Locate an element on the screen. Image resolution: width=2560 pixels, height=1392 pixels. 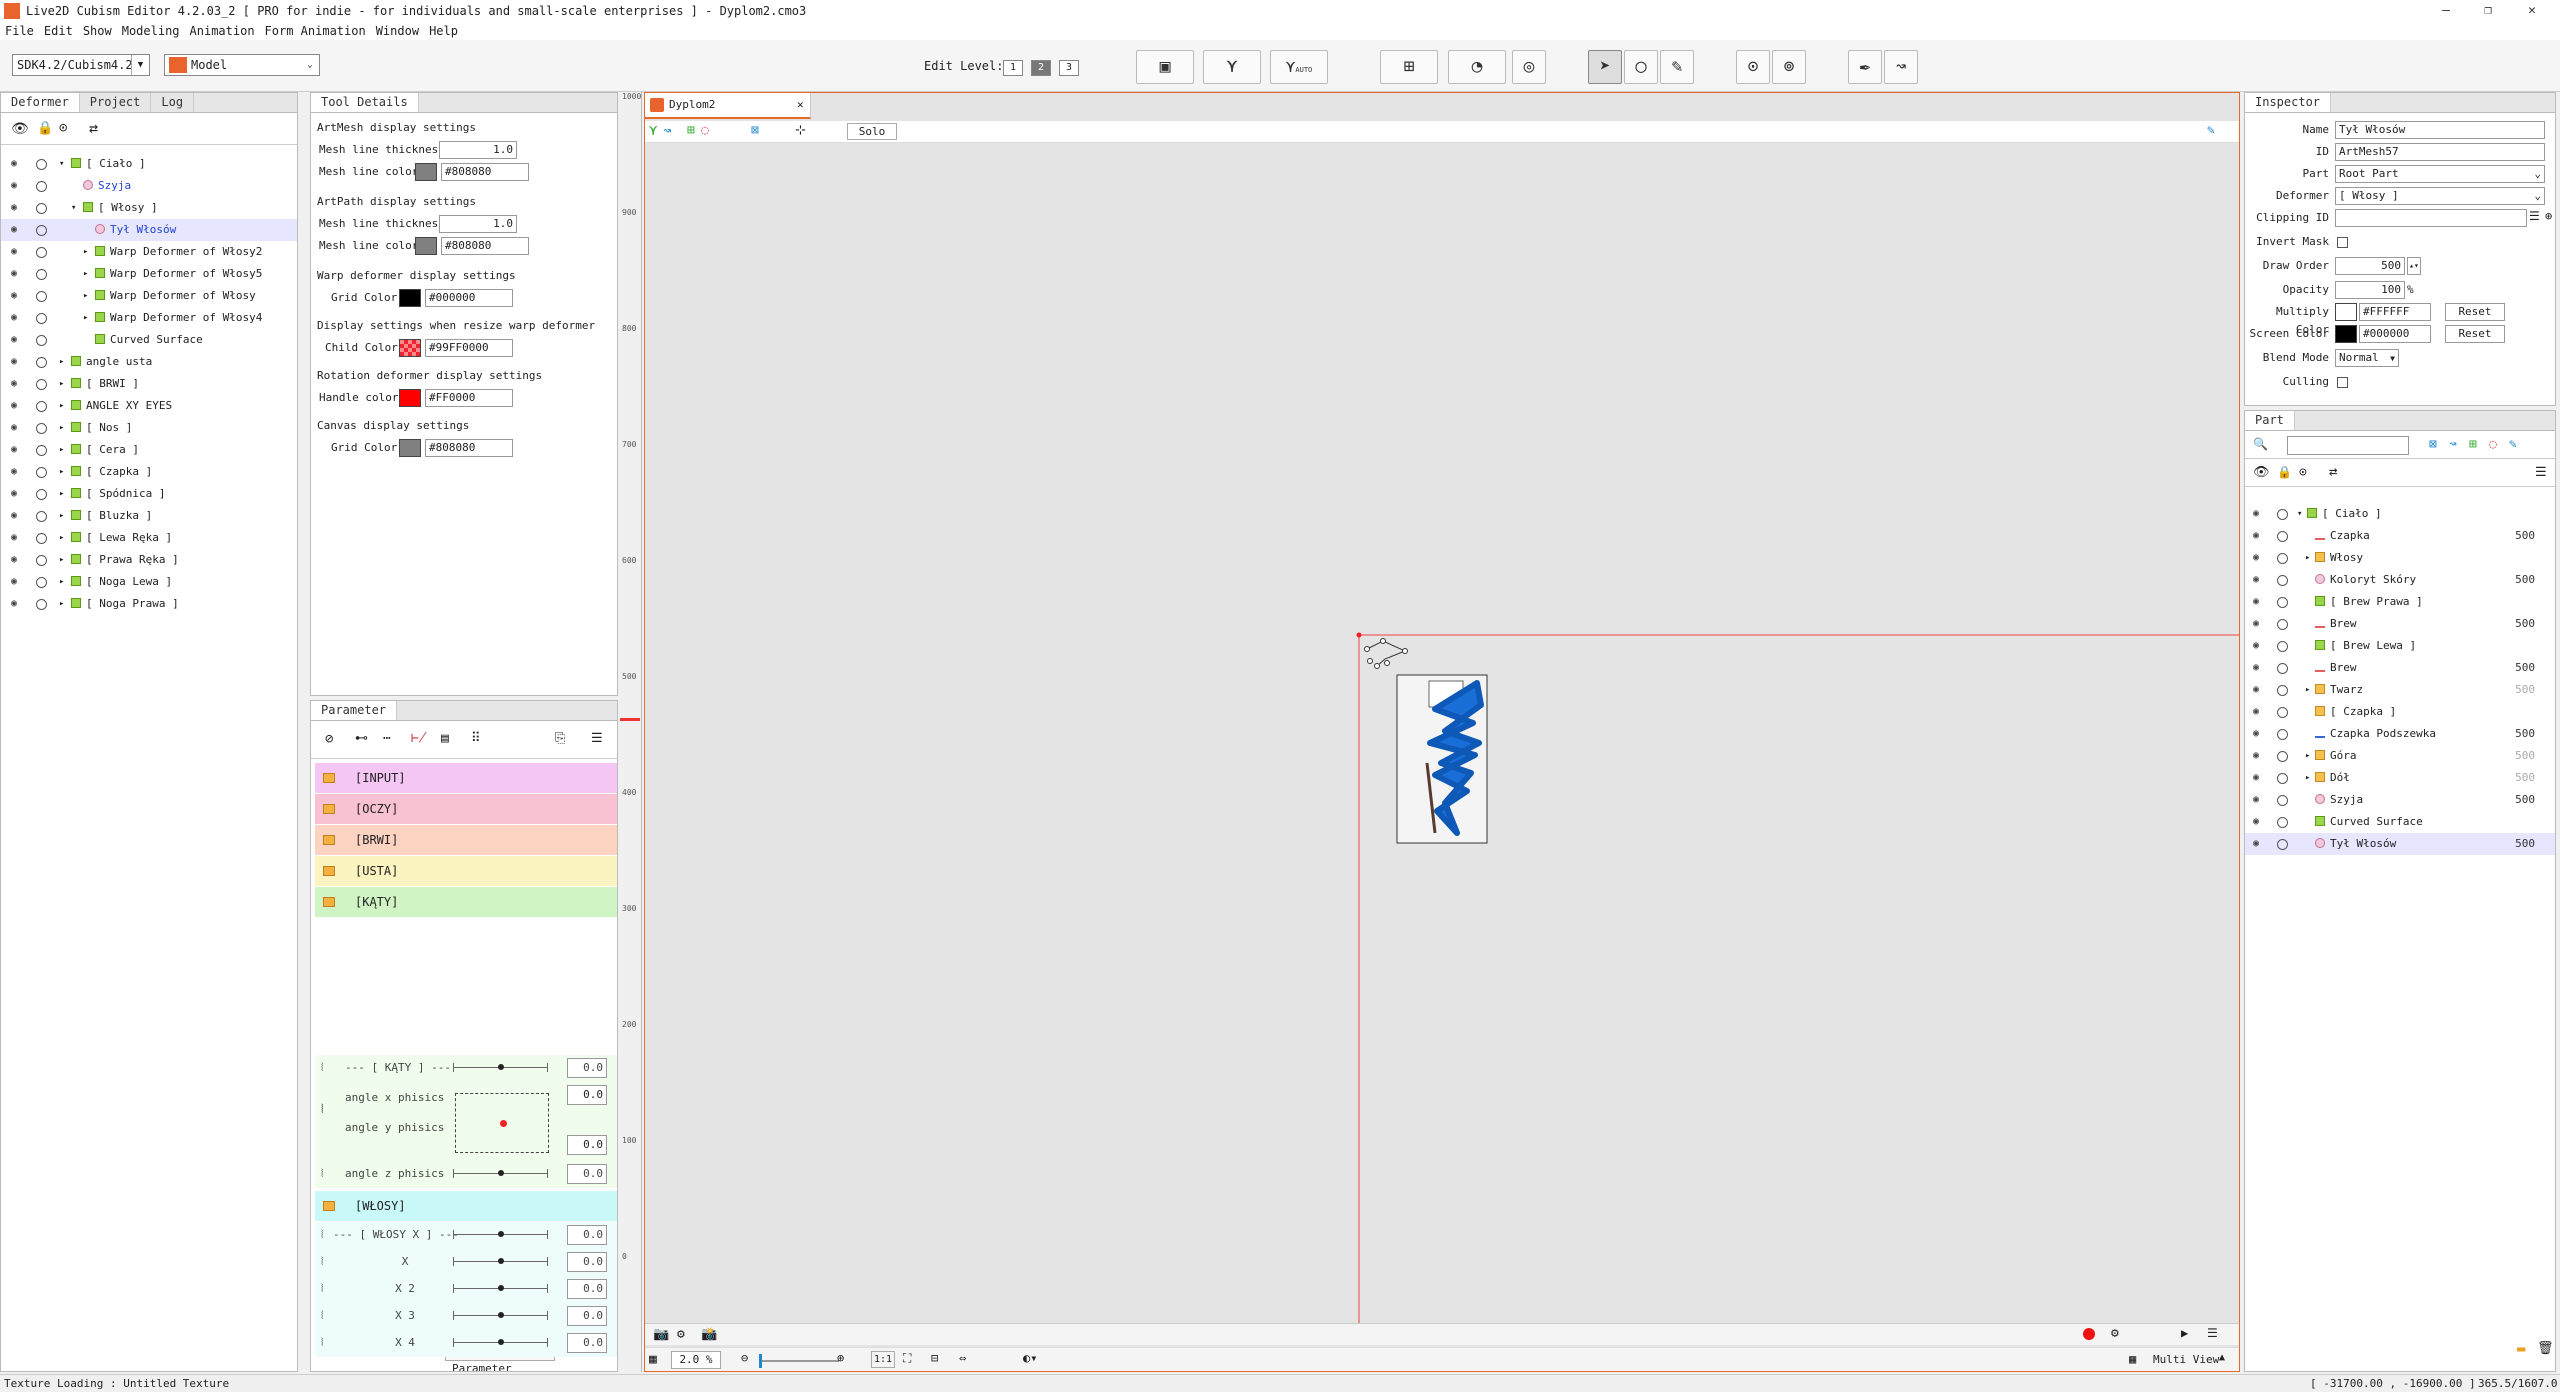
path-icon: ↝ is located at coordinates (2453, 444).